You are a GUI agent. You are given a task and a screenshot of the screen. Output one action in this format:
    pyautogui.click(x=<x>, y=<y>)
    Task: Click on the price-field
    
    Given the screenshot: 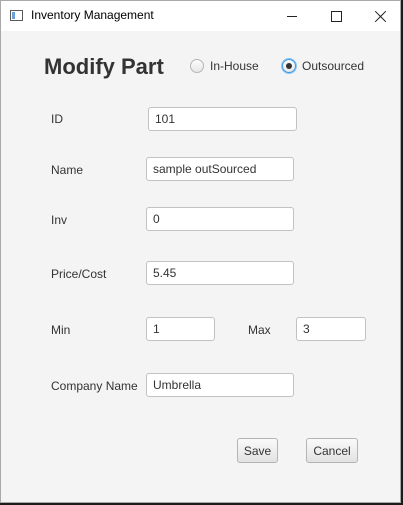 What is the action you would take?
    pyautogui.click(x=220, y=273)
    